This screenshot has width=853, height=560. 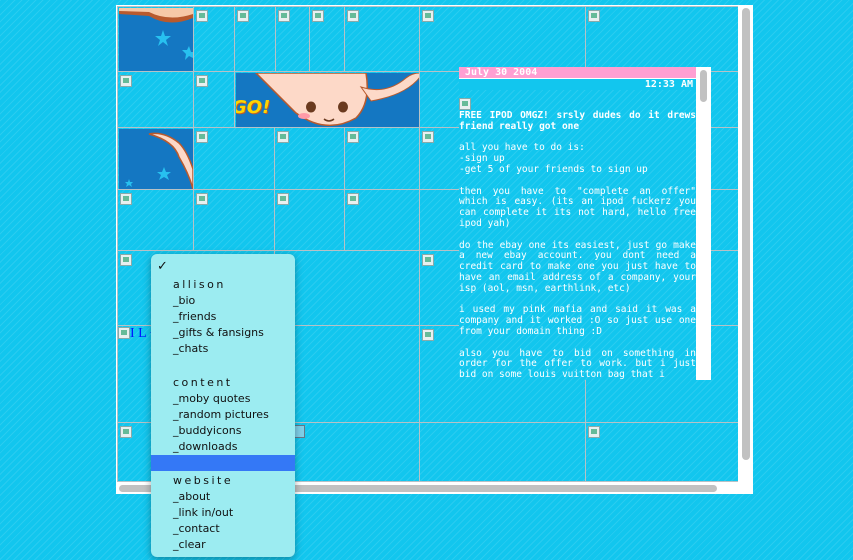 I want to click on checkbox, so click(x=299, y=431).